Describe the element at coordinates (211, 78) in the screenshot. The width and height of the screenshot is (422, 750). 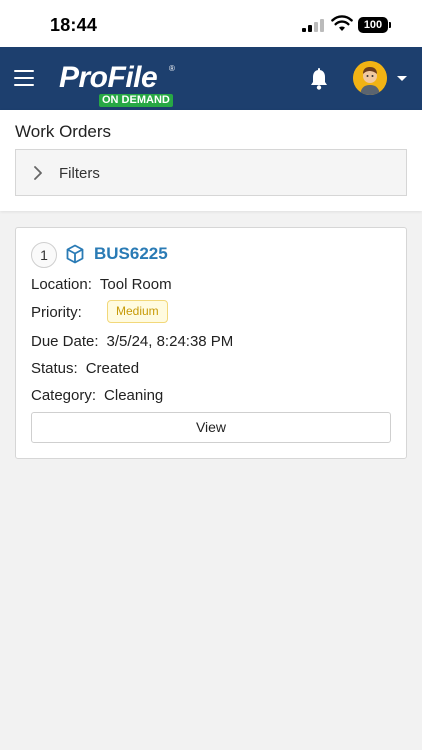
I see `app-header: ProFile ® ON DEMAND` at that location.